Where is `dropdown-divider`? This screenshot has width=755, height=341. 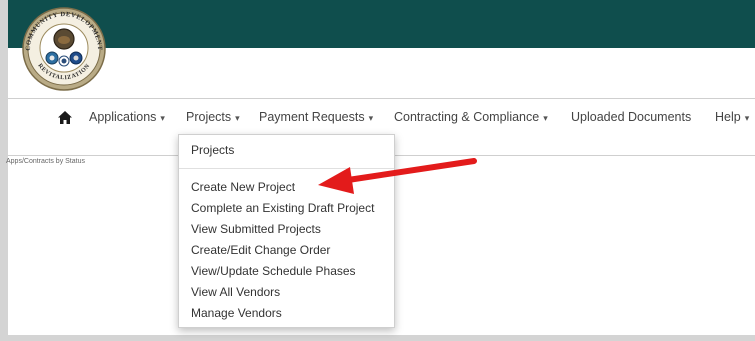 dropdown-divider is located at coordinates (286, 168).